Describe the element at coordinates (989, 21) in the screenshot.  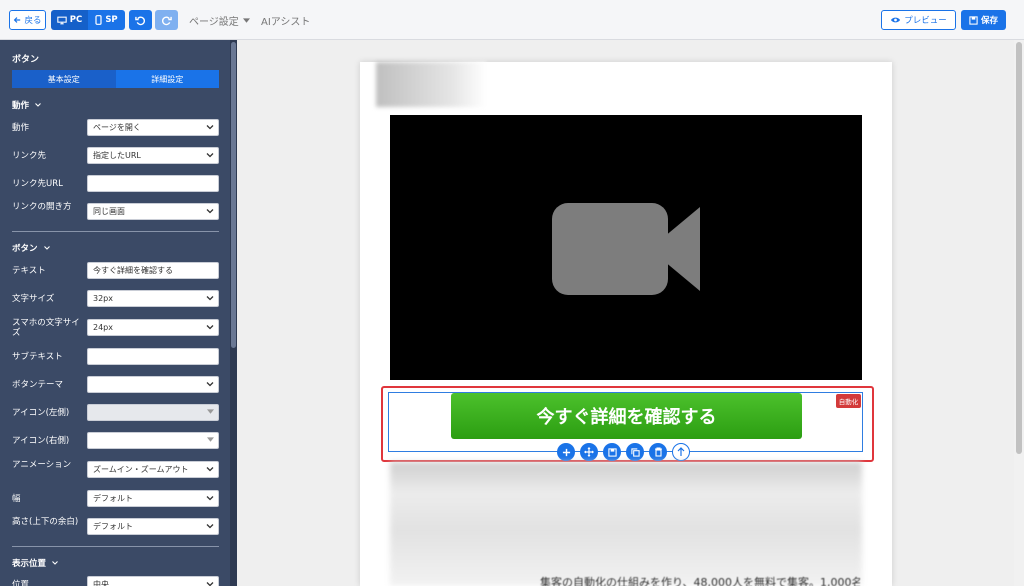
I see `save-label: 保存` at that location.